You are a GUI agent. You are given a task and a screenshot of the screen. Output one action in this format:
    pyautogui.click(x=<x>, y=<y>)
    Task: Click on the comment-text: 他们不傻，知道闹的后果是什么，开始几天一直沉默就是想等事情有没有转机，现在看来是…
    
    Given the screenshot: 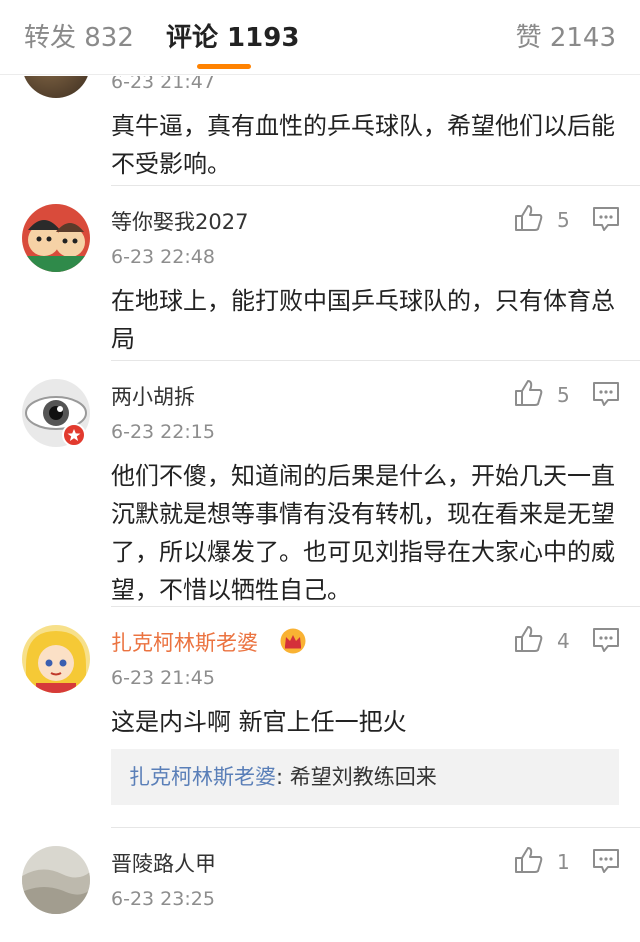 What is the action you would take?
    pyautogui.click(x=363, y=533)
    